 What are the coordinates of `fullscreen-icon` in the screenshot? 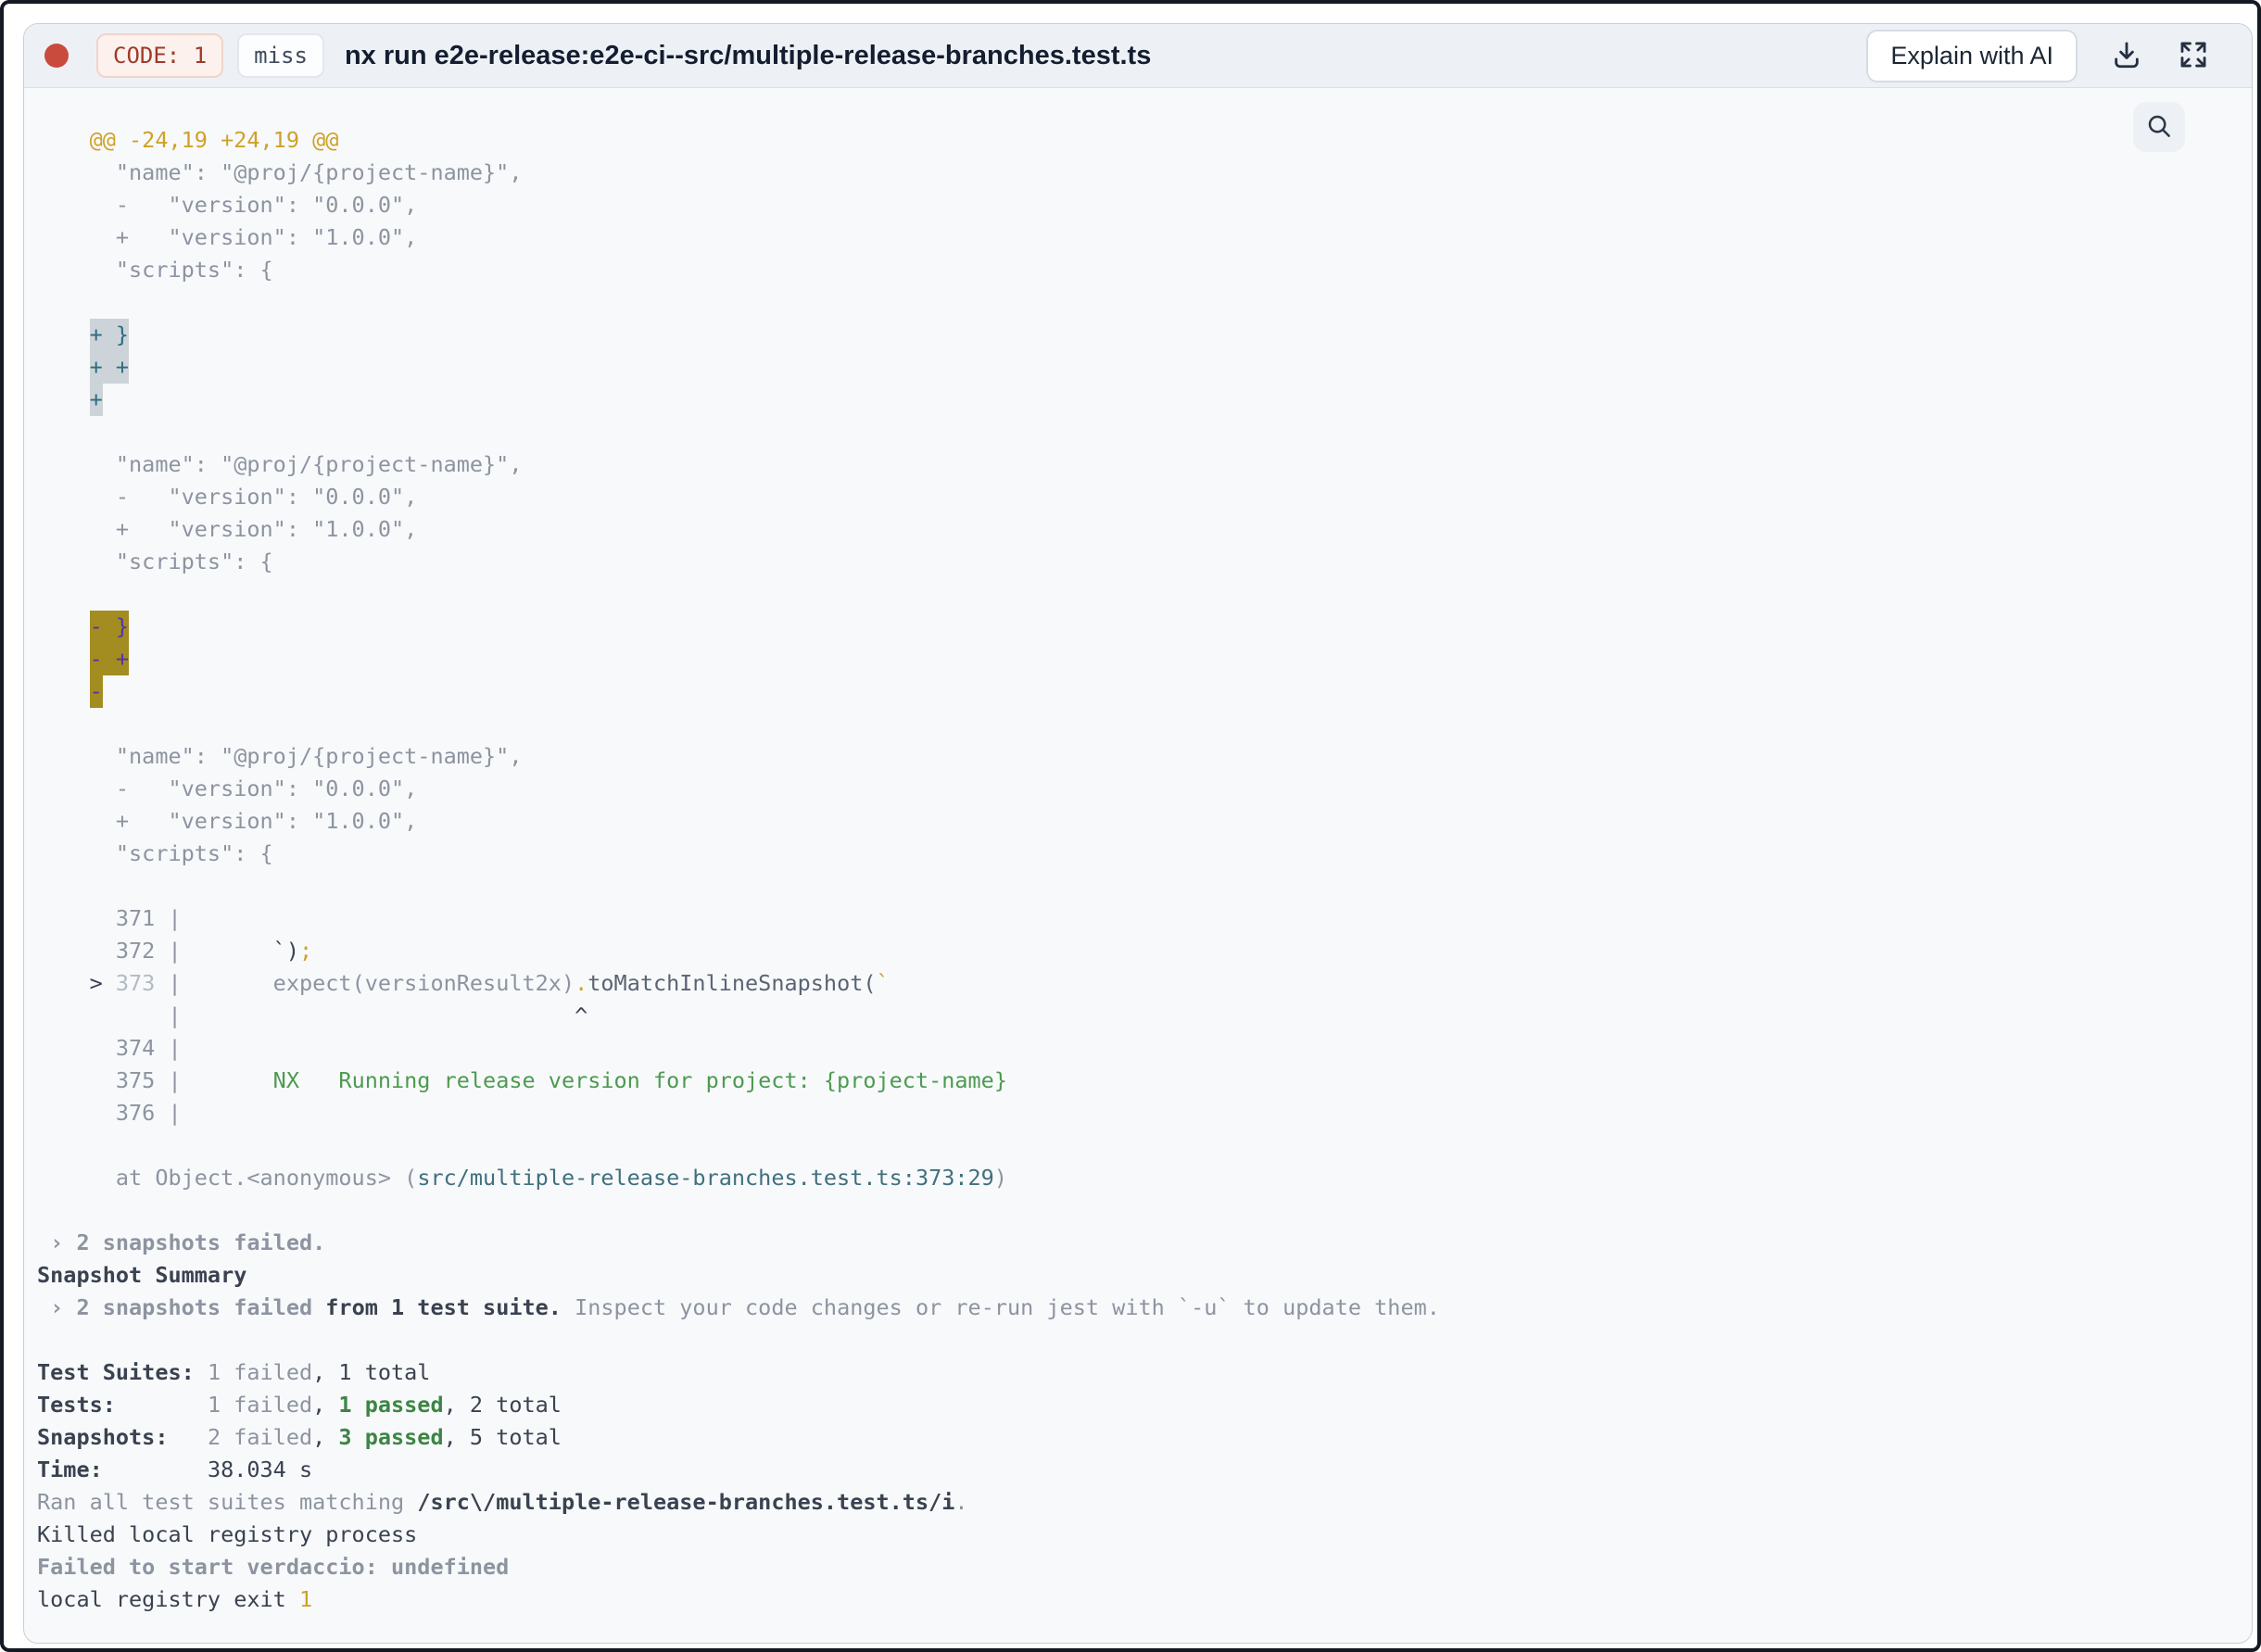 It's located at (2193, 56).